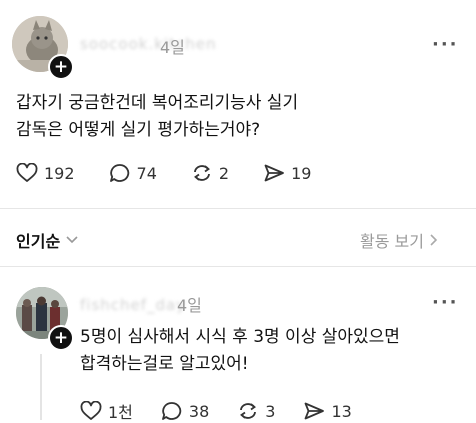 This screenshot has width=476, height=423. Describe the element at coordinates (133, 305) in the screenshot. I see `reply-username: fishchef_day` at that location.